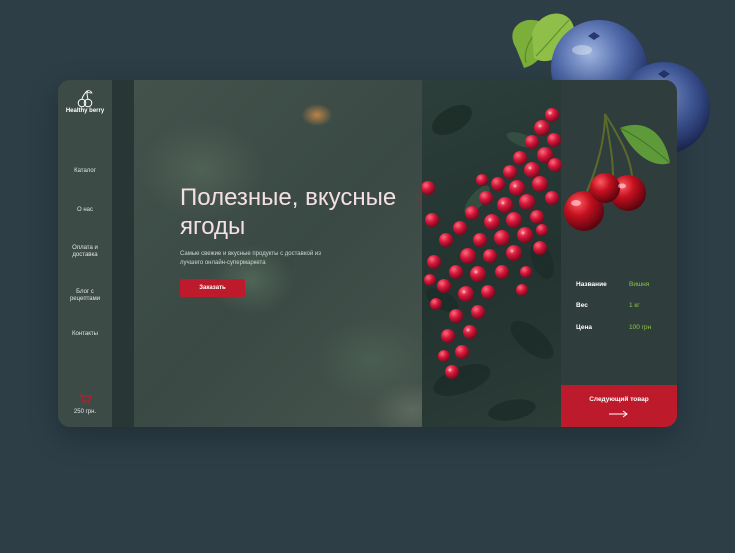 This screenshot has width=735, height=553. I want to click on sidebar-divider, so click(123, 253).